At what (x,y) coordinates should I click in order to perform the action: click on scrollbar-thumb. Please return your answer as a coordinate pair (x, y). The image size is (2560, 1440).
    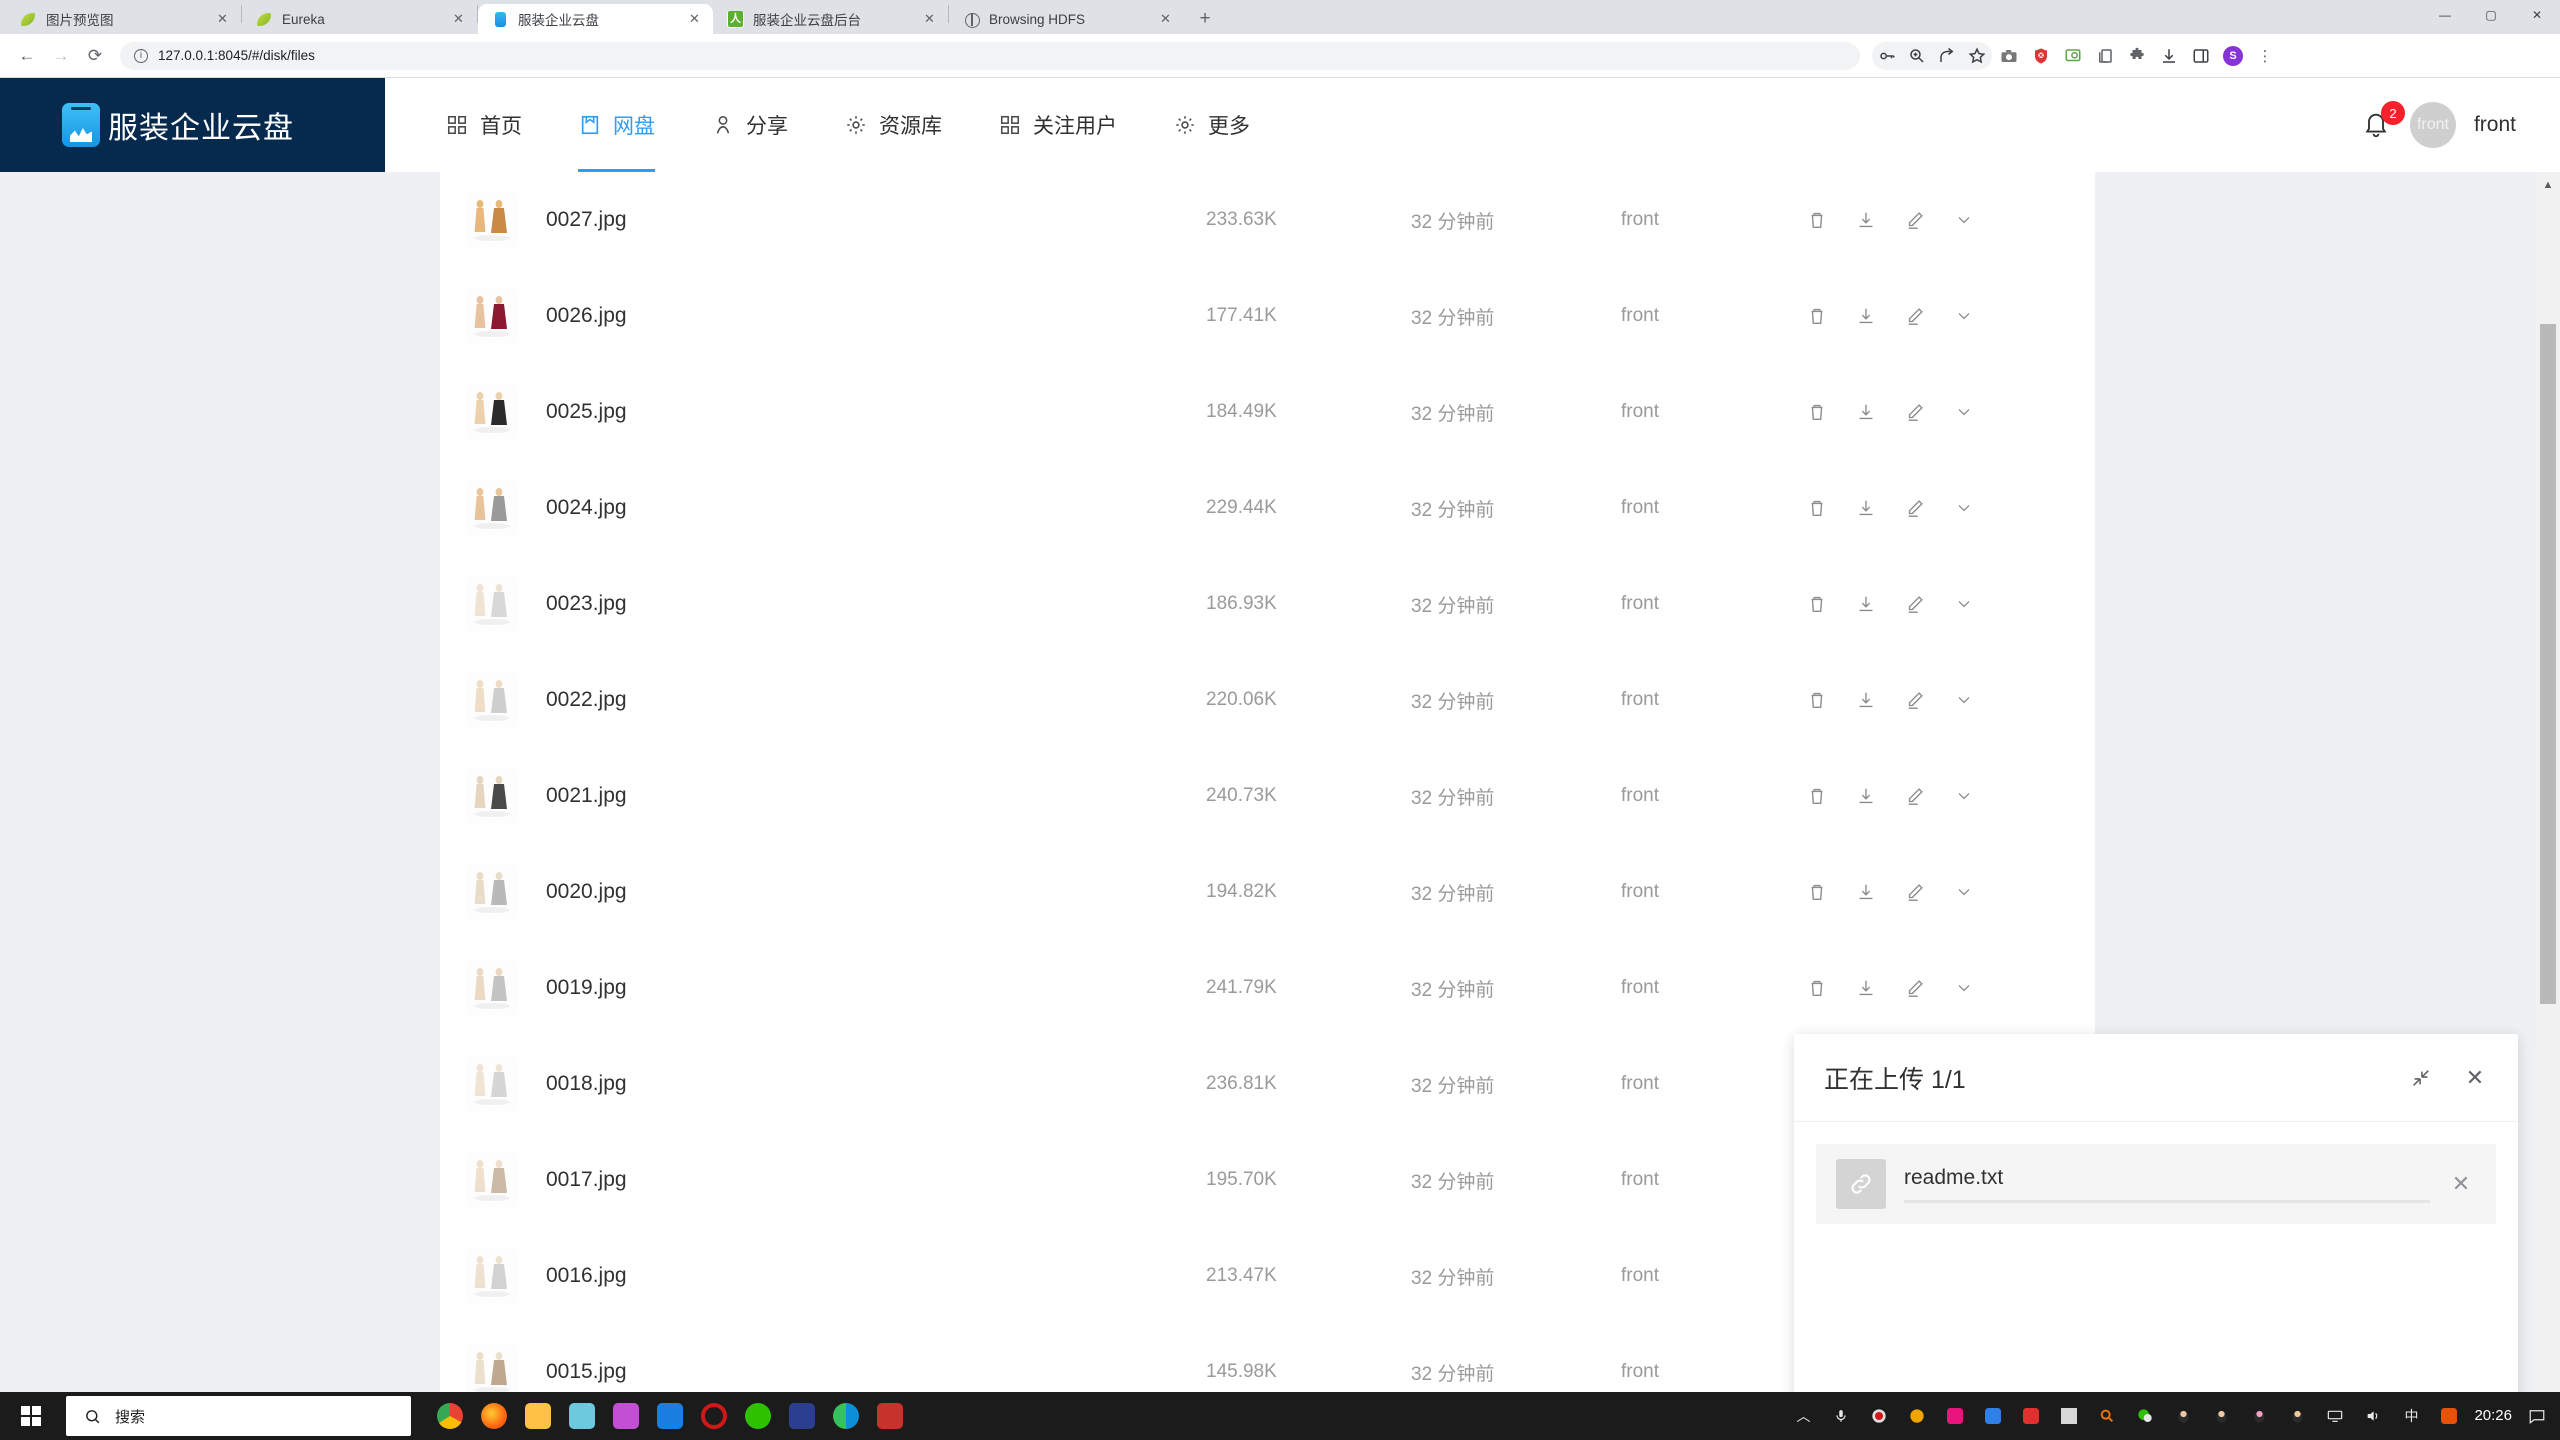
    Looking at the image, I should click on (2548, 664).